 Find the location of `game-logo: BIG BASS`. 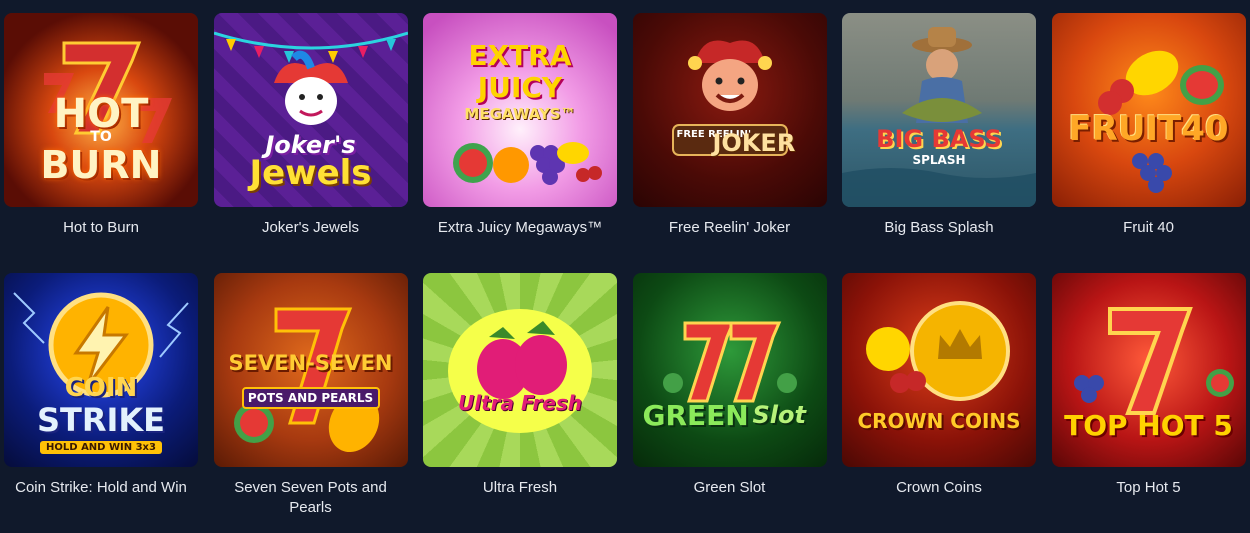

game-logo: BIG BASS is located at coordinates (939, 139).